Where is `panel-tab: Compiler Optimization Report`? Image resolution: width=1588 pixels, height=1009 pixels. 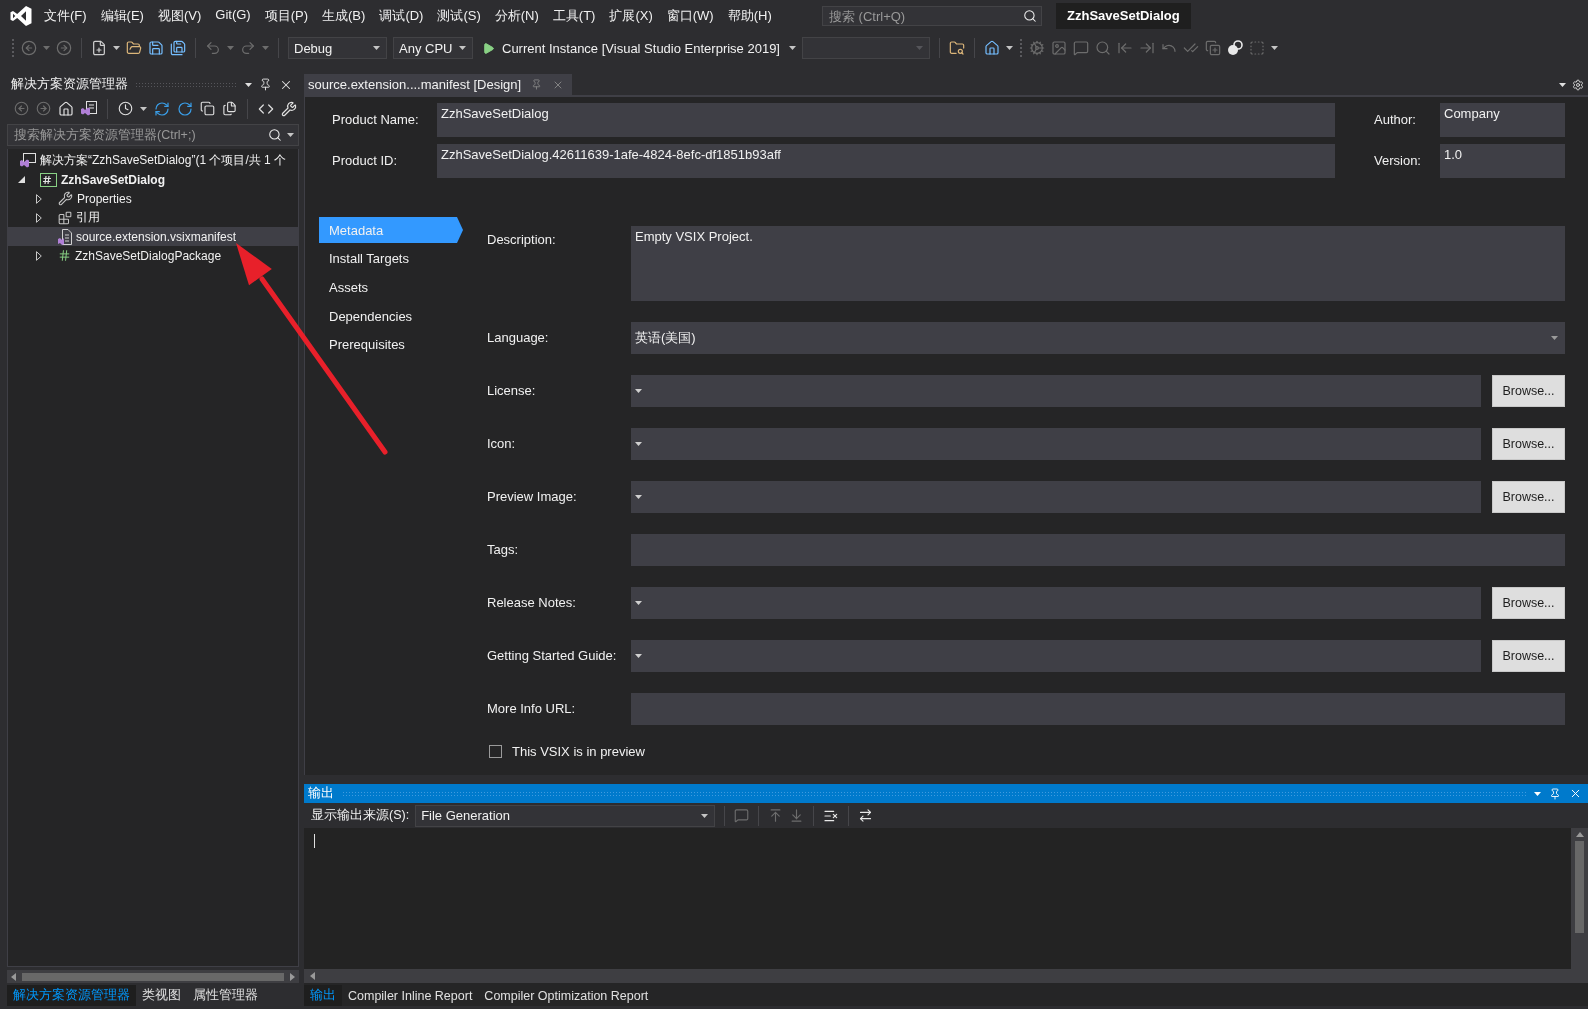
panel-tab: Compiler Optimization Report is located at coordinates (566, 995).